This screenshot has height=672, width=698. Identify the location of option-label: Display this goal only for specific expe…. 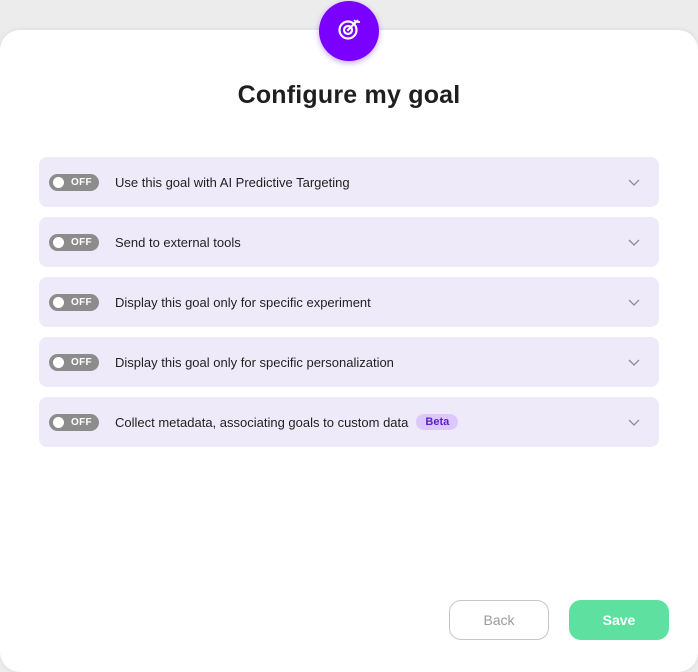
(243, 302).